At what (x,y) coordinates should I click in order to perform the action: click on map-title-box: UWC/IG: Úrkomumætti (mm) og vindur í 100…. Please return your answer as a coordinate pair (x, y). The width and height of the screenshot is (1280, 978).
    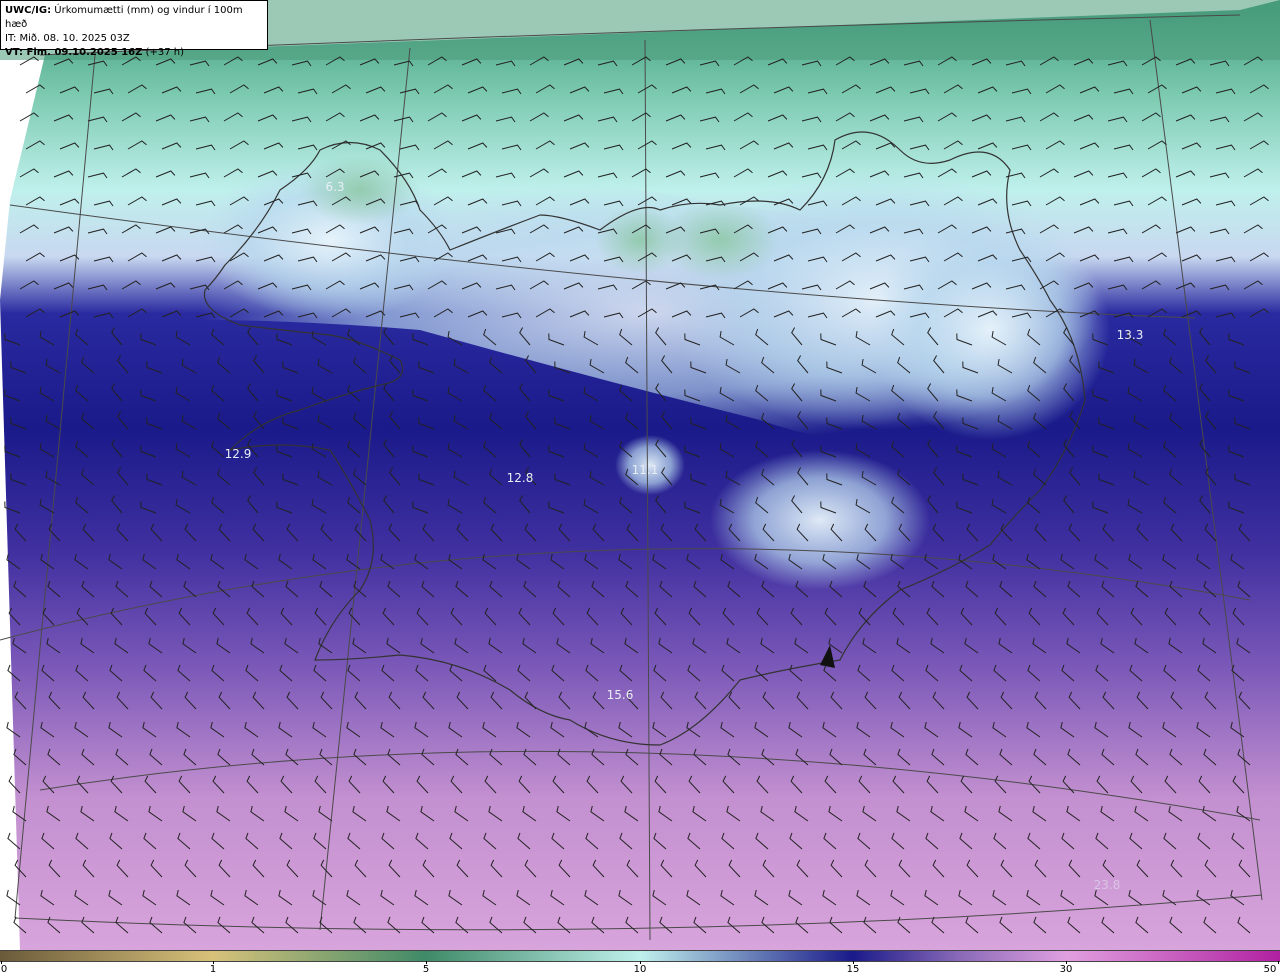
    Looking at the image, I should click on (134, 29).